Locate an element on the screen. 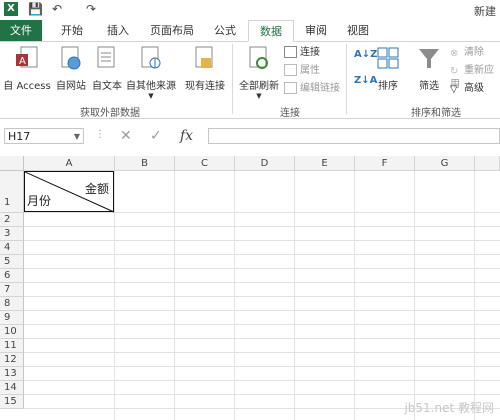 Image resolution: width=500 pixels, height=420 pixels. from-web-label: 自网站 is located at coordinates (71, 86).